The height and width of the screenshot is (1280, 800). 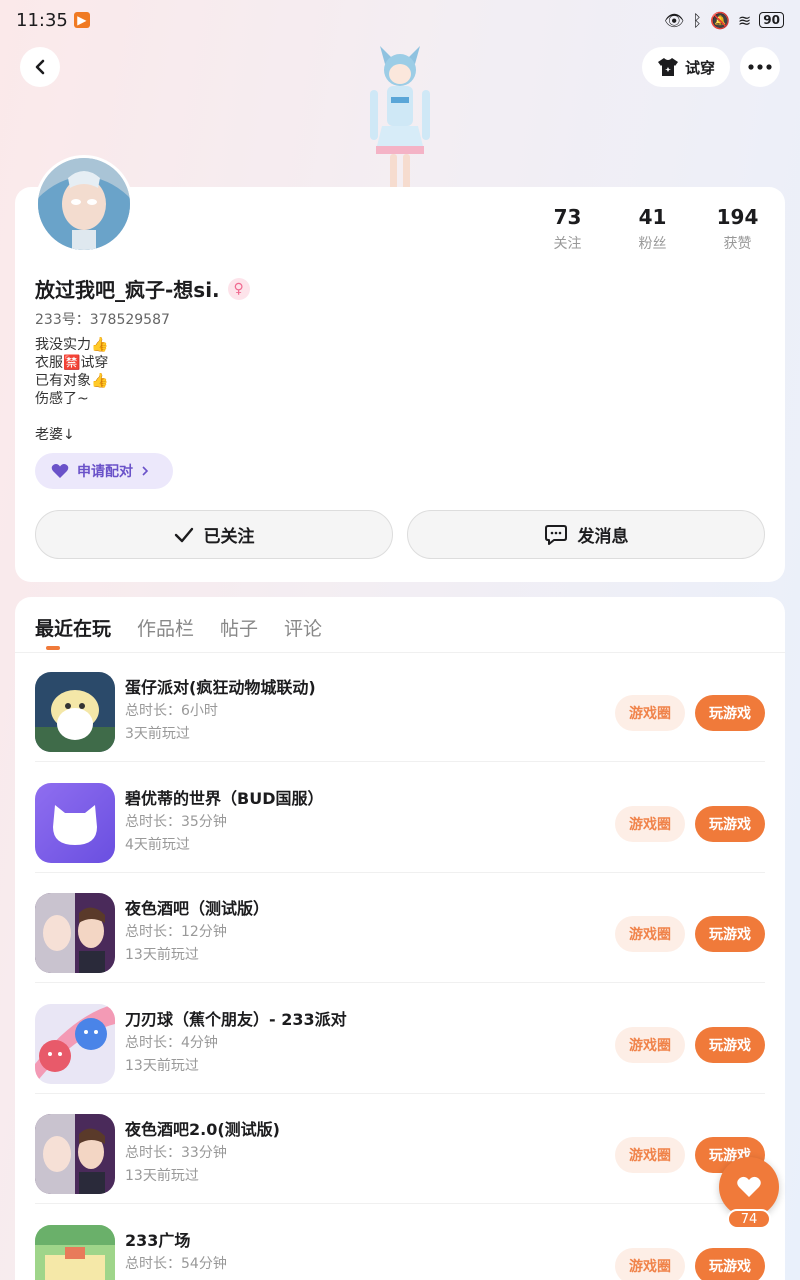 What do you see at coordinates (224, 798) in the screenshot?
I see `game-title: 碧优蒂的世界（BUD国服）` at bounding box center [224, 798].